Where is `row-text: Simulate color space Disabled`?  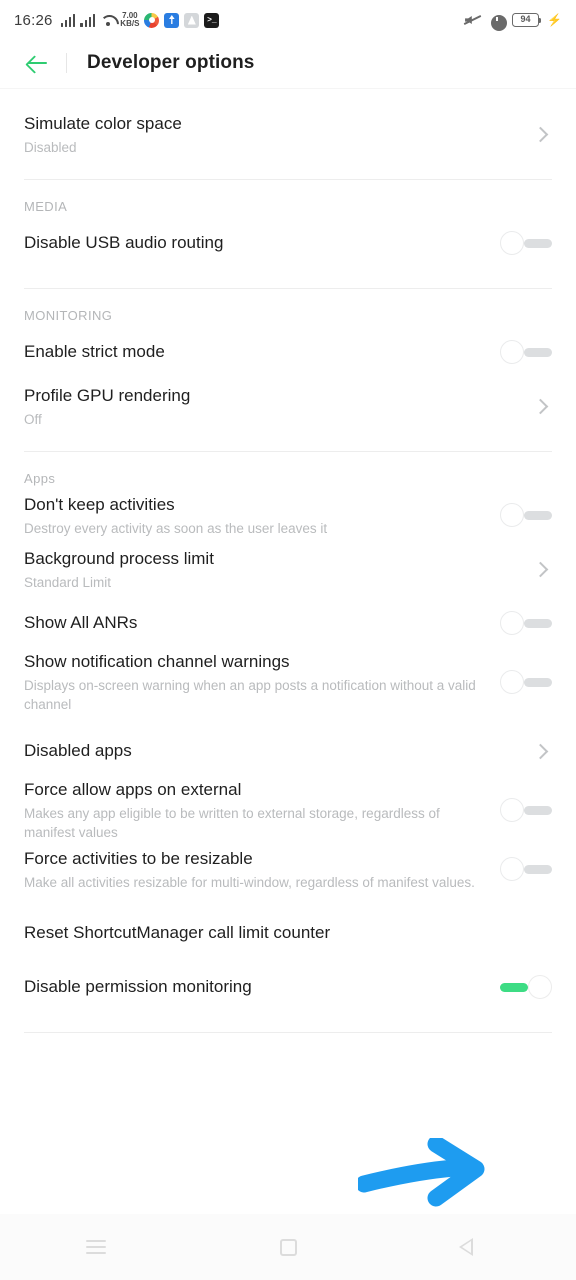
row-text: Simulate color space Disabled is located at coordinates (279, 134).